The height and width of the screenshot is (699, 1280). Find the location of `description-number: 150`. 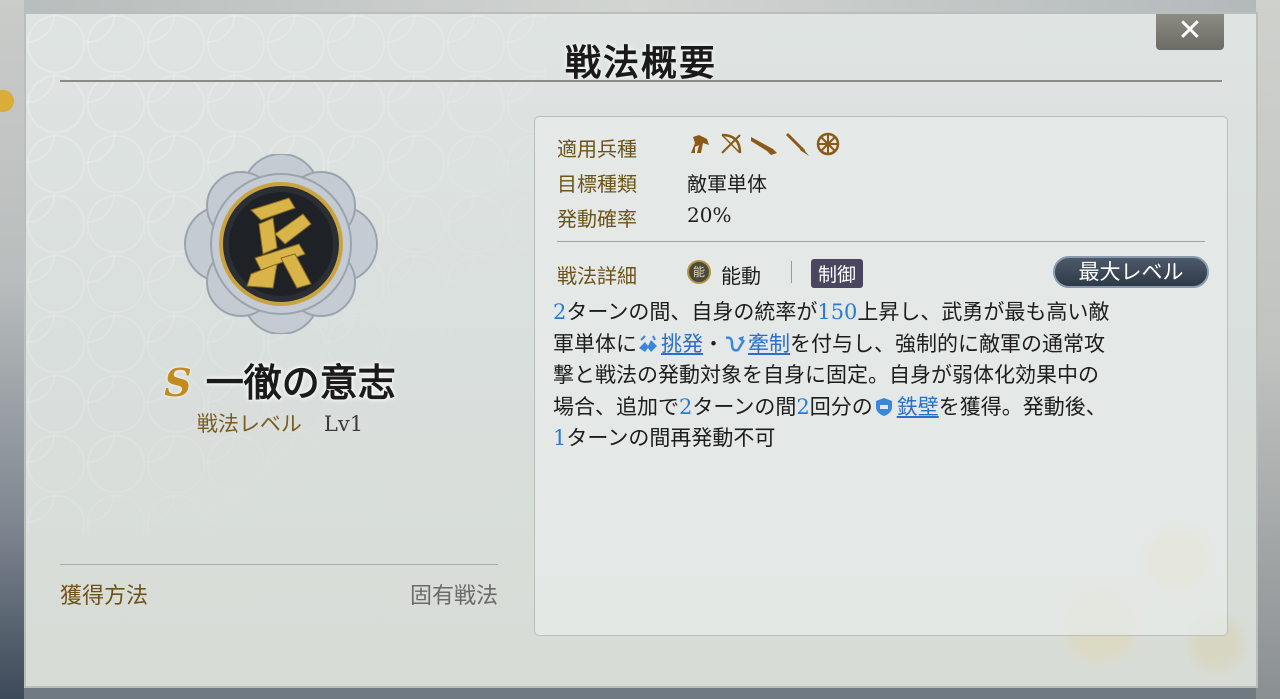

description-number: 150 is located at coordinates (837, 312).